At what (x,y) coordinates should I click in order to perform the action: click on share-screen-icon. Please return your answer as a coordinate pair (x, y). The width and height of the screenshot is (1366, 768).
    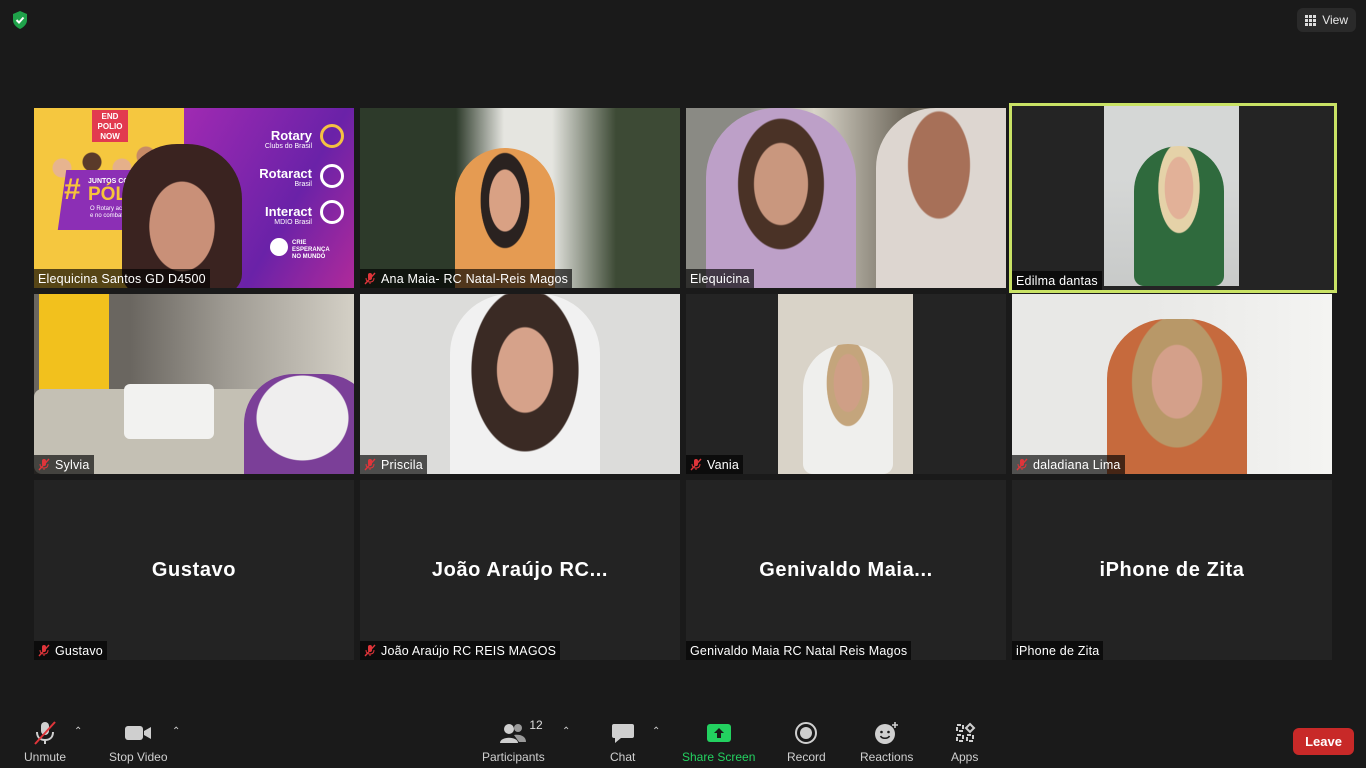
    Looking at the image, I should click on (719, 733).